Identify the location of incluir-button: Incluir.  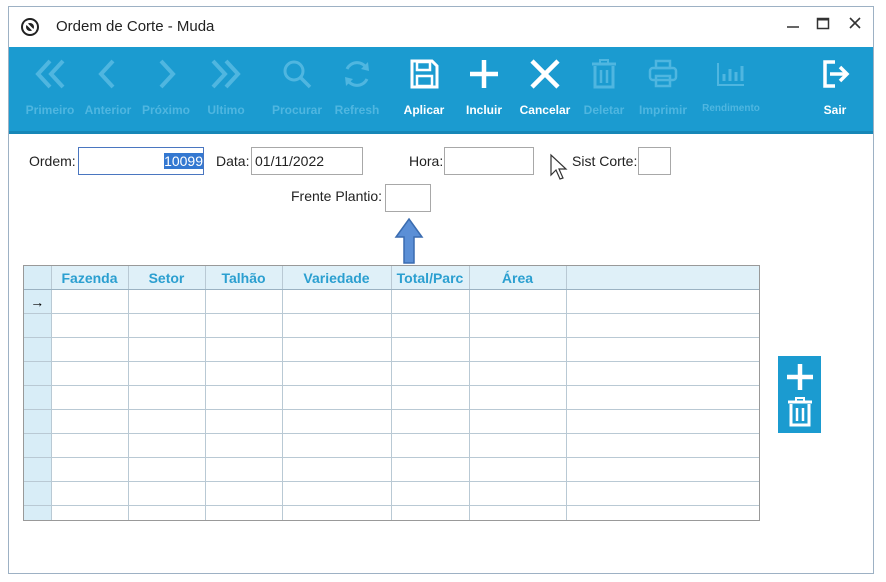
(484, 89).